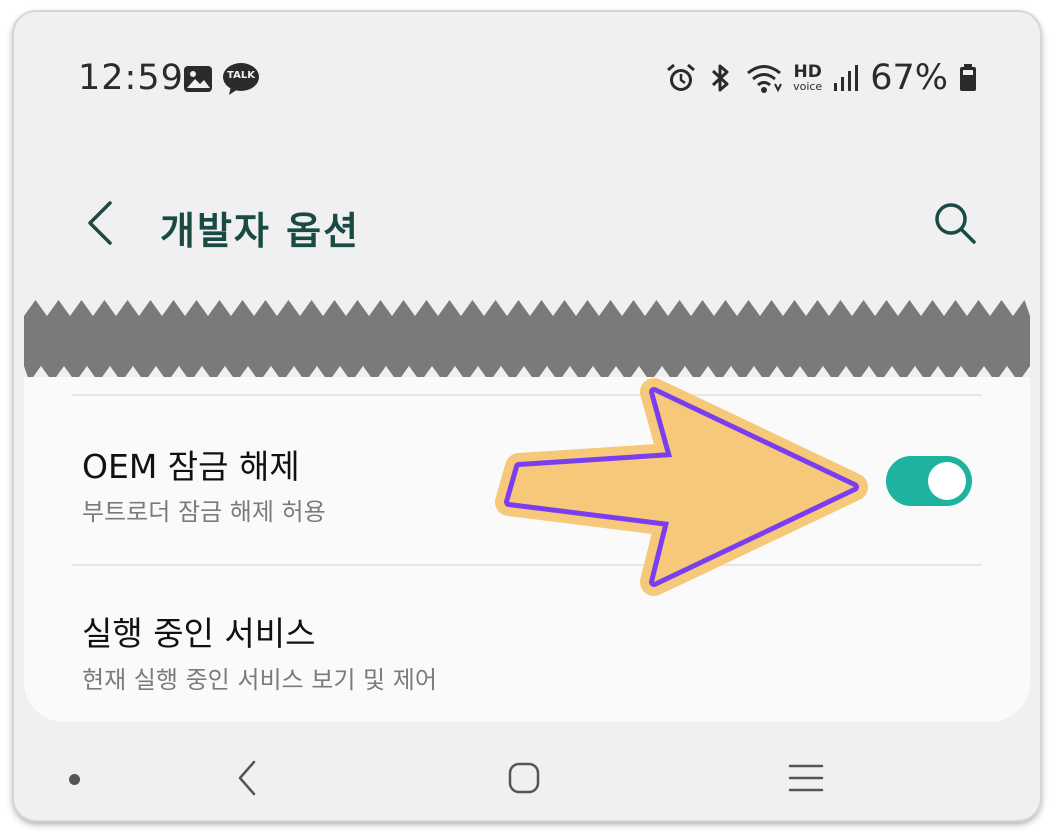  I want to click on talk-badge-text: TALK, so click(241, 75).